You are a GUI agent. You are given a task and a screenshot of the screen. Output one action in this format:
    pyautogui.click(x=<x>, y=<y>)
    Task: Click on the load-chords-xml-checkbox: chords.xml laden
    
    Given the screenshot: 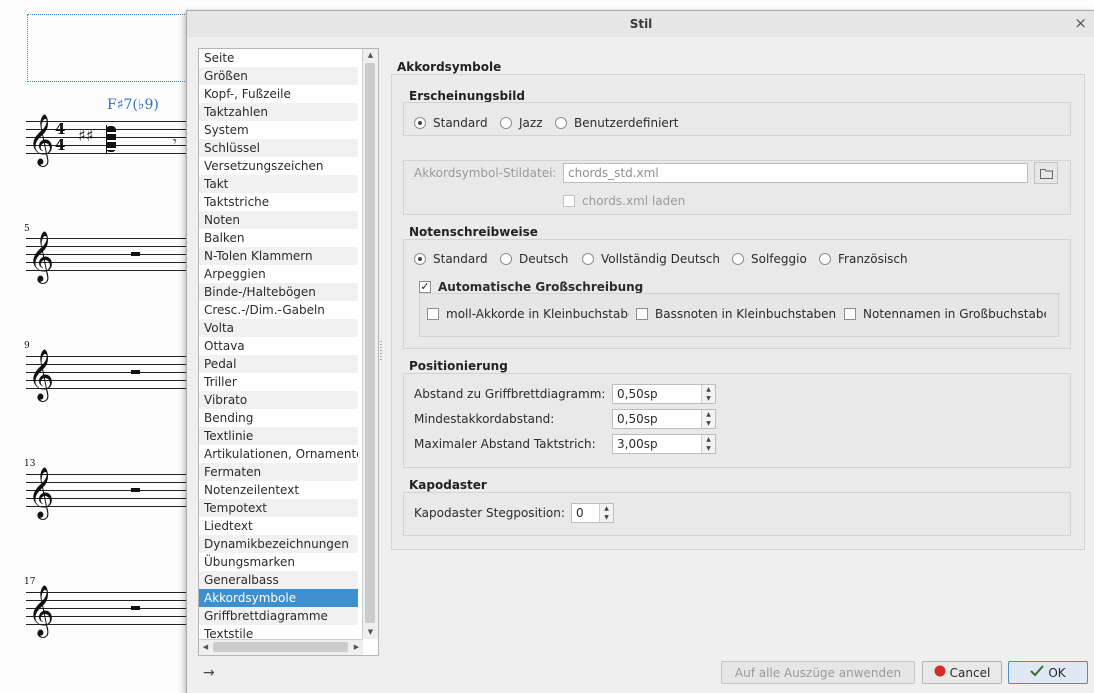 What is the action you would take?
    pyautogui.click(x=624, y=201)
    